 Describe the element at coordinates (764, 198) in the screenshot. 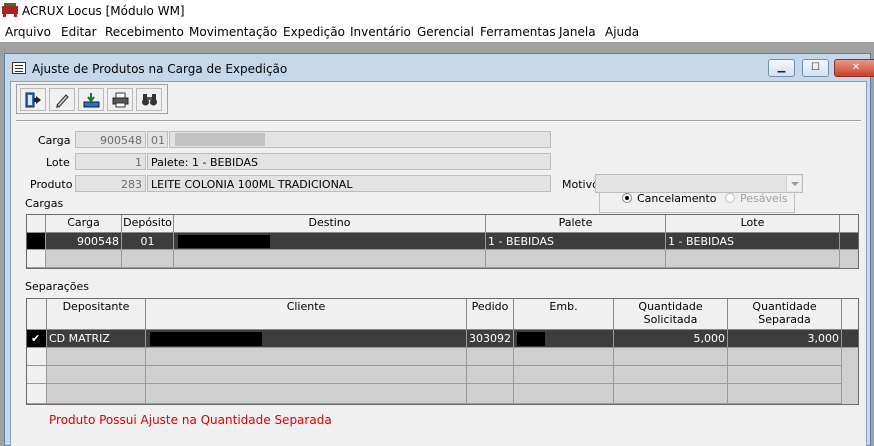

I see `pesaveis-label: Pesáveis` at that location.